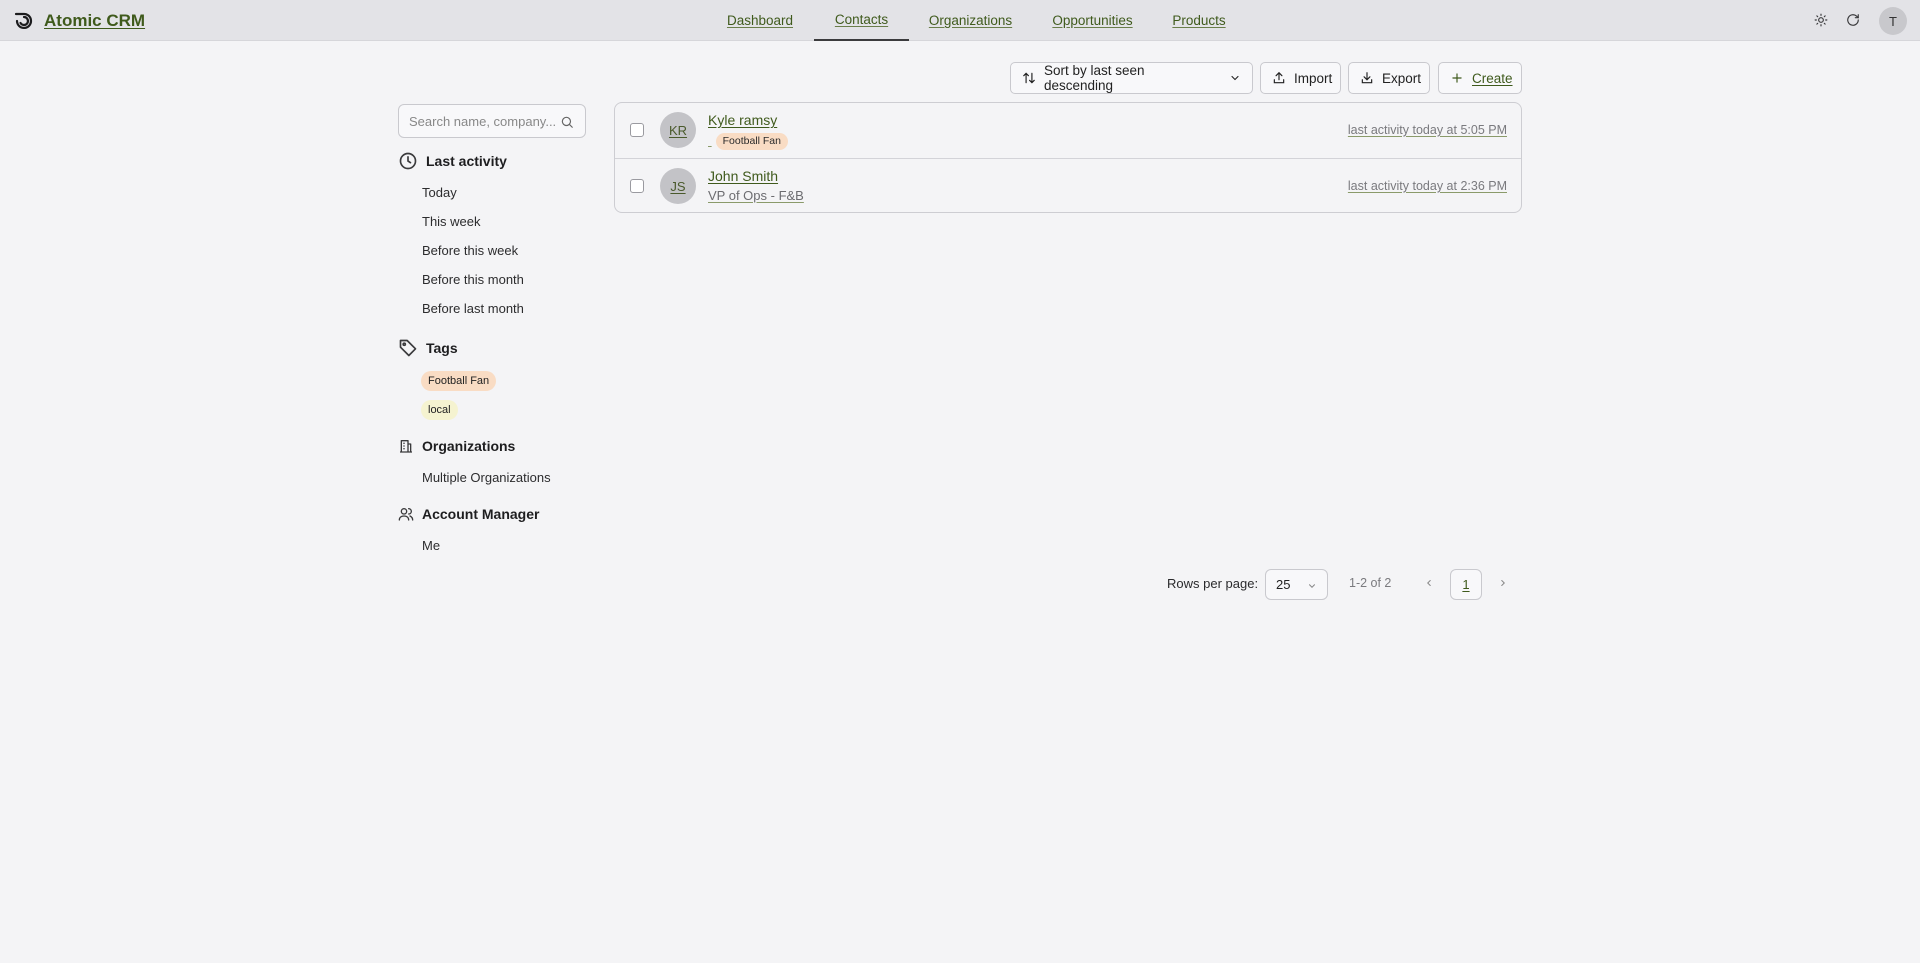 The image size is (1920, 963). What do you see at coordinates (1457, 78) in the screenshot?
I see `plus-icon` at bounding box center [1457, 78].